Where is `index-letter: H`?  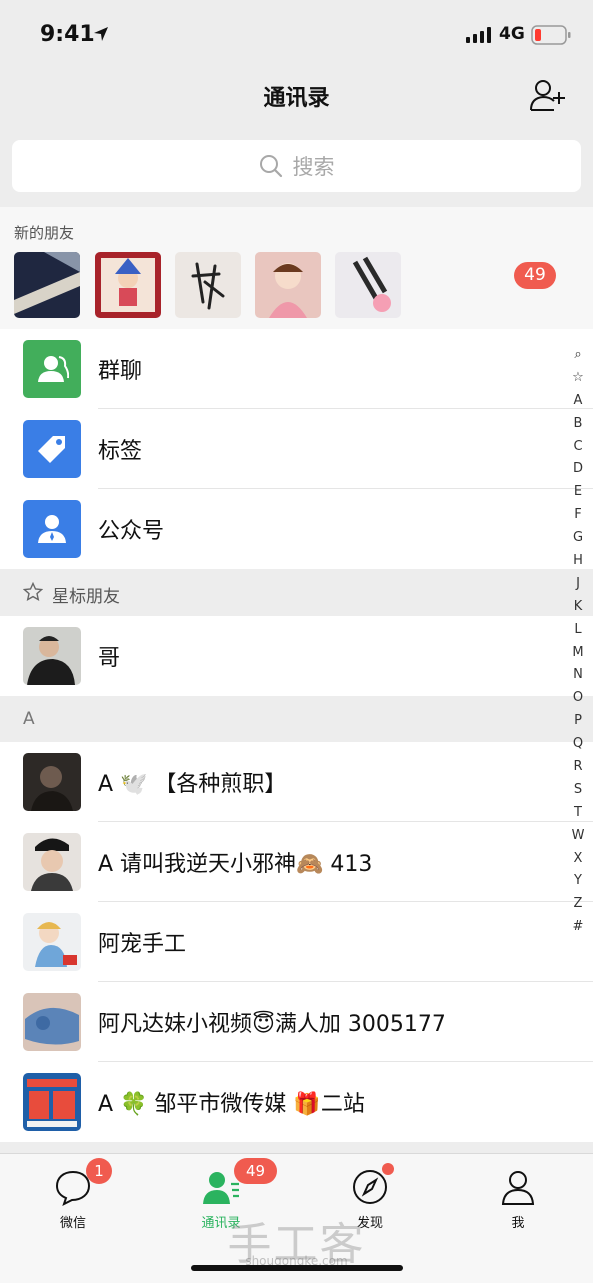
index-letter: H is located at coordinates (578, 561).